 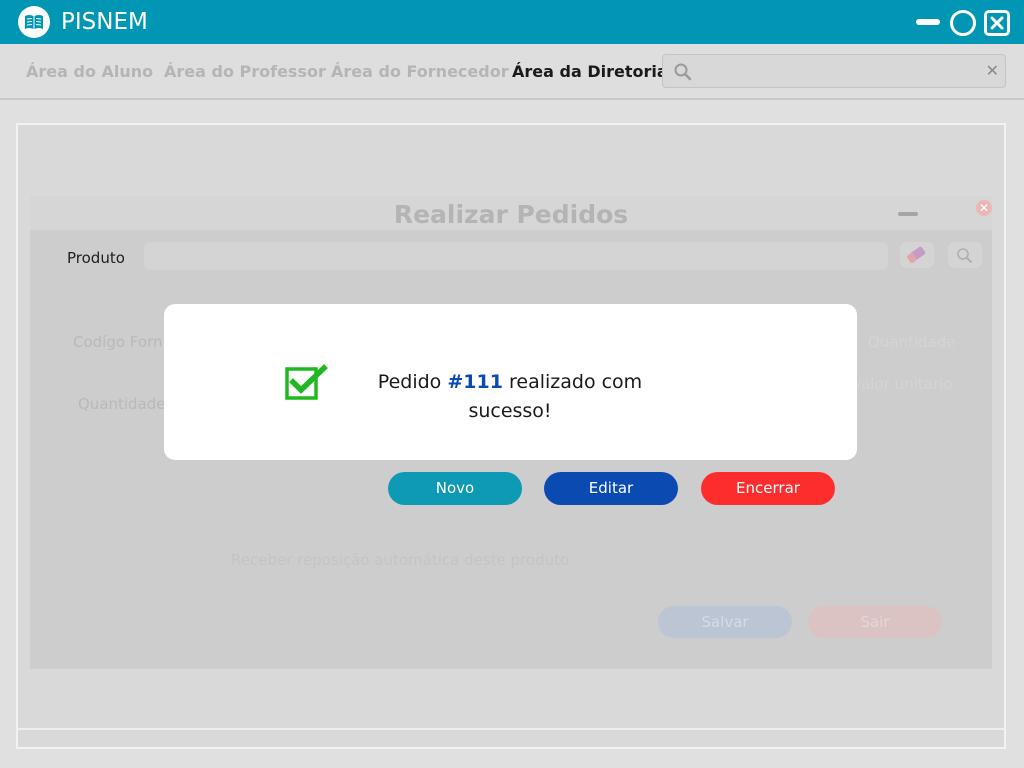 I want to click on dialog-header: Realizar Pedidos ✕, so click(x=511, y=213).